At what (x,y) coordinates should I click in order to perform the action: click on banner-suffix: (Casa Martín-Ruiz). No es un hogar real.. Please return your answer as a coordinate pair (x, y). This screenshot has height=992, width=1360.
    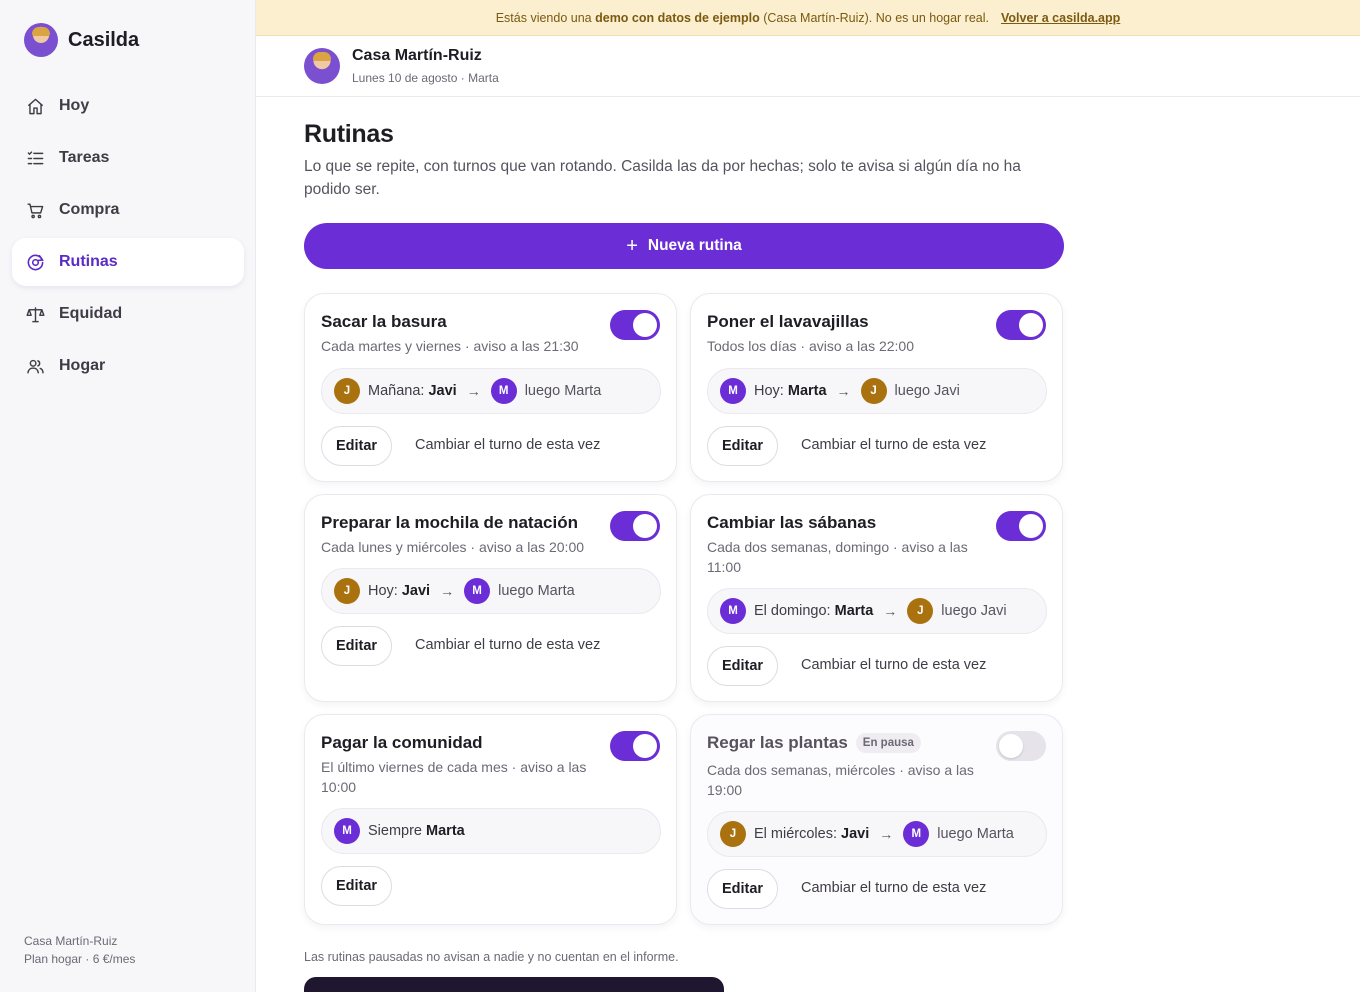
    Looking at the image, I should click on (876, 17).